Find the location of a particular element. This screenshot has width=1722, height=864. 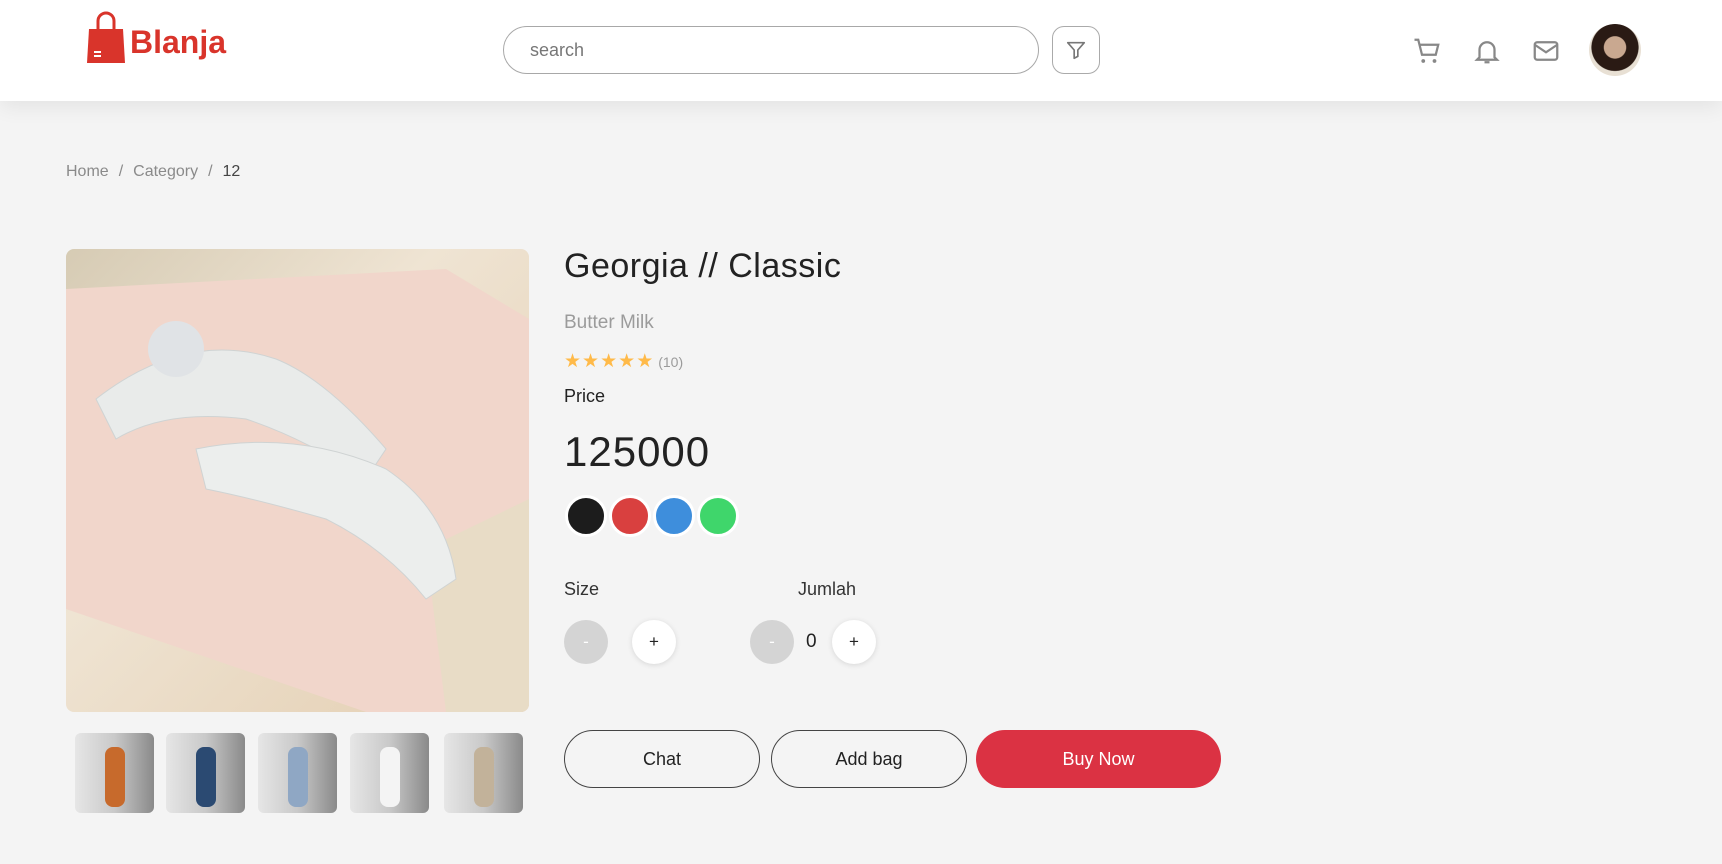

breadcrumb-home: Home is located at coordinates (87, 172).